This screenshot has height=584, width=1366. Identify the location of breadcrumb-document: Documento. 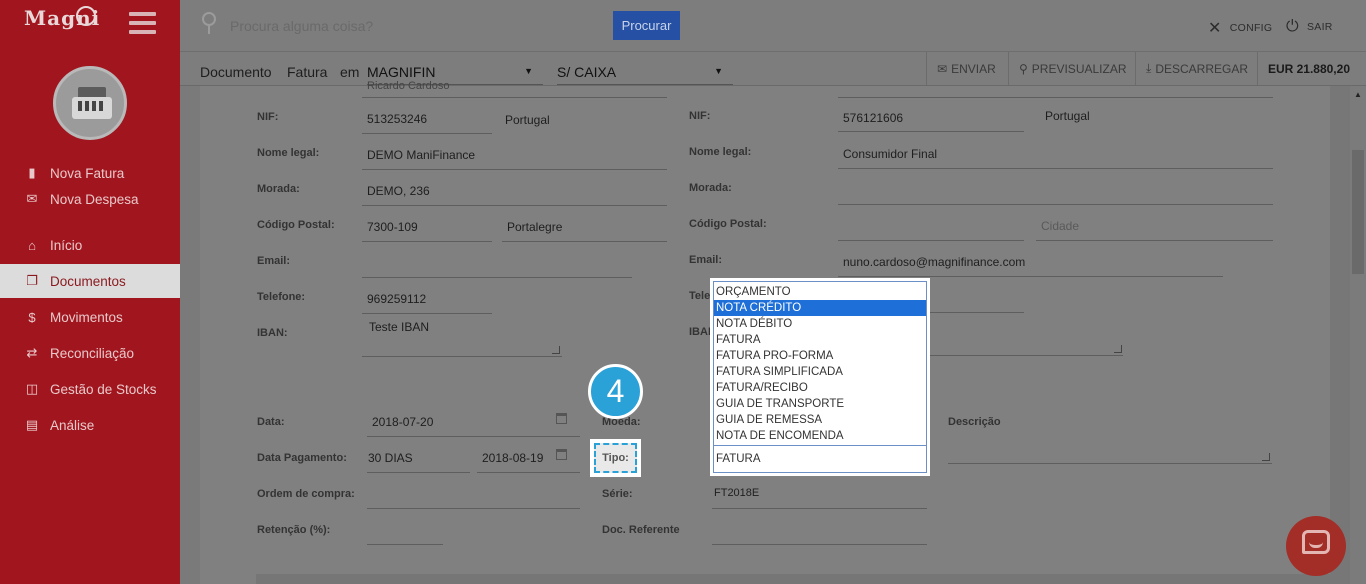
(236, 72).